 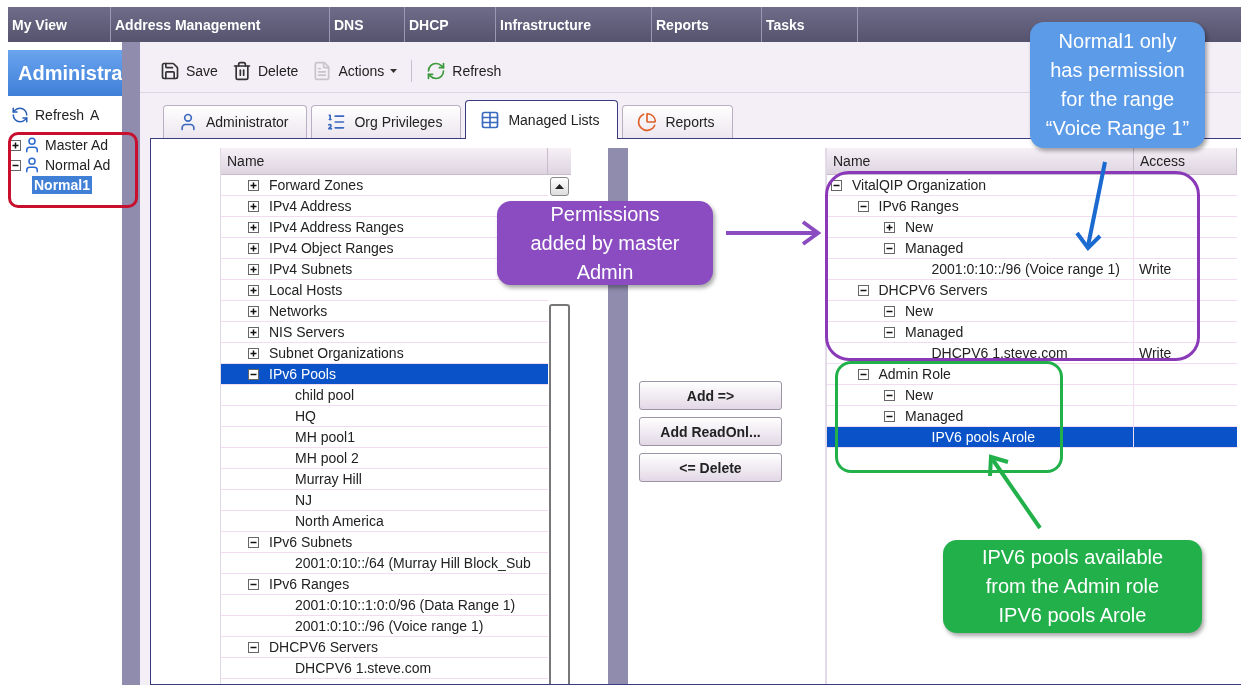 I want to click on item-name: IPv4 Subnets, so click(x=311, y=269).